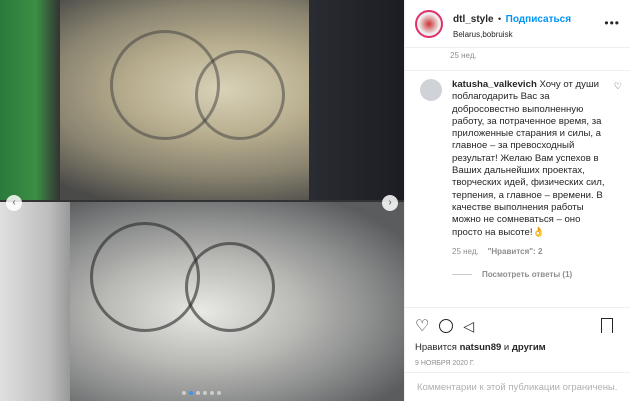  I want to click on replies-line, so click(462, 274).